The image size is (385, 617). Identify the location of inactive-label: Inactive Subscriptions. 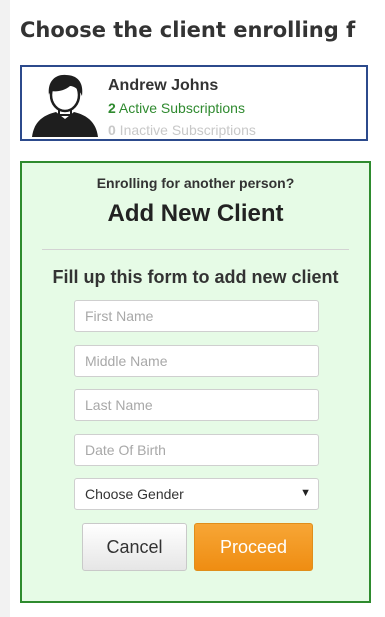
(185, 130).